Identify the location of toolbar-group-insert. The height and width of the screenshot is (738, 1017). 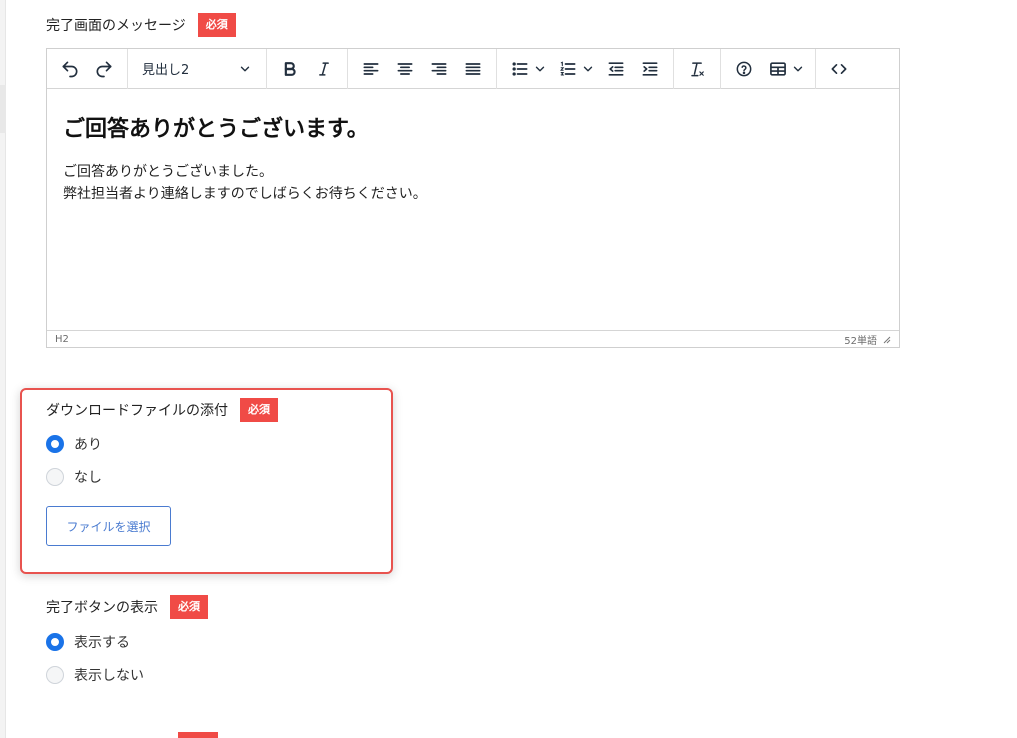
(768, 68).